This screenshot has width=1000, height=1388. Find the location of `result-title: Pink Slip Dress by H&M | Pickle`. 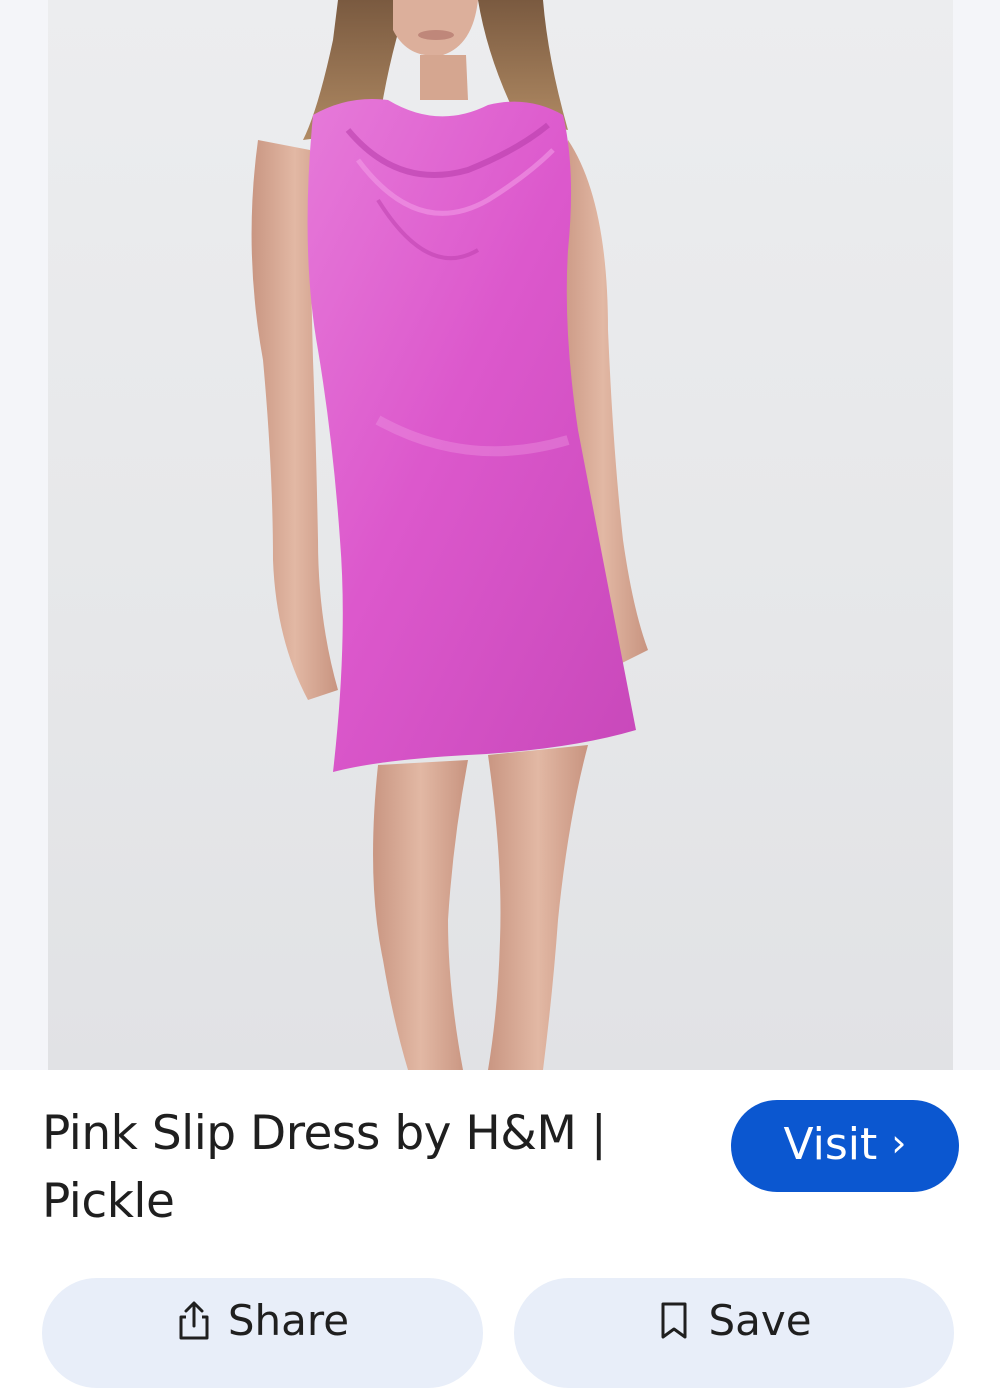

result-title: Pink Slip Dress by H&M | Pickle is located at coordinates (362, 1168).